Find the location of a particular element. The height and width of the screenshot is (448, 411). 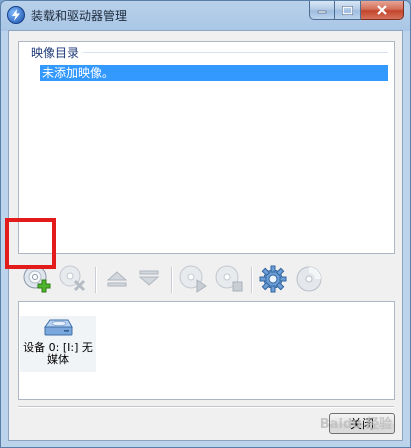

settings-button is located at coordinates (273, 279).